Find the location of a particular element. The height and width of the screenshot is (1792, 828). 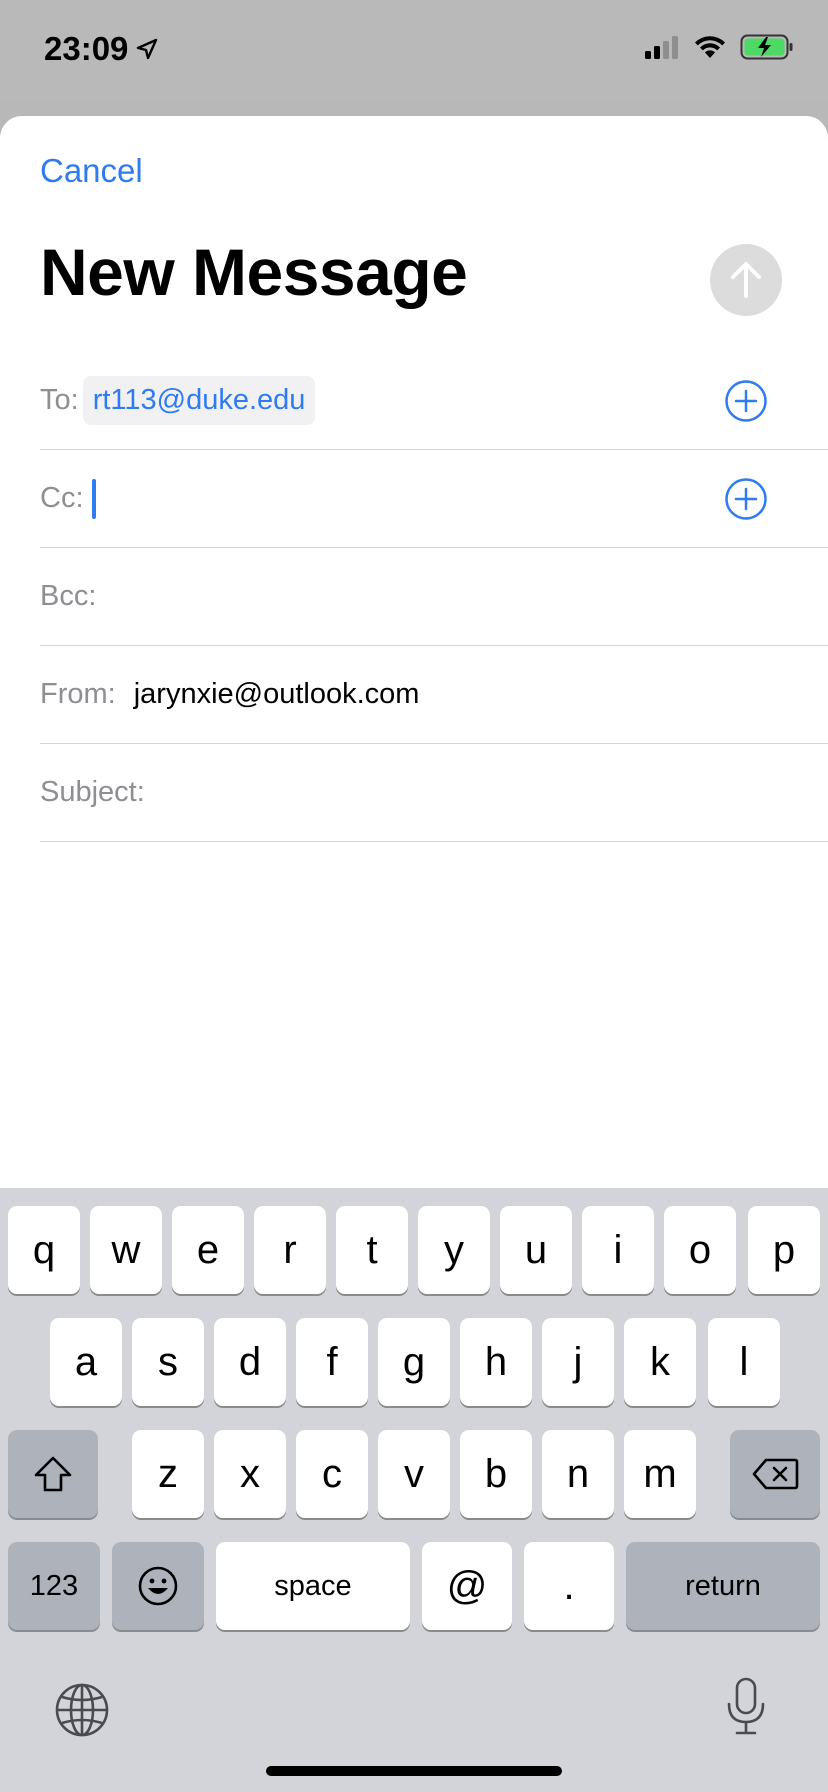

signal-icon is located at coordinates (661, 47).